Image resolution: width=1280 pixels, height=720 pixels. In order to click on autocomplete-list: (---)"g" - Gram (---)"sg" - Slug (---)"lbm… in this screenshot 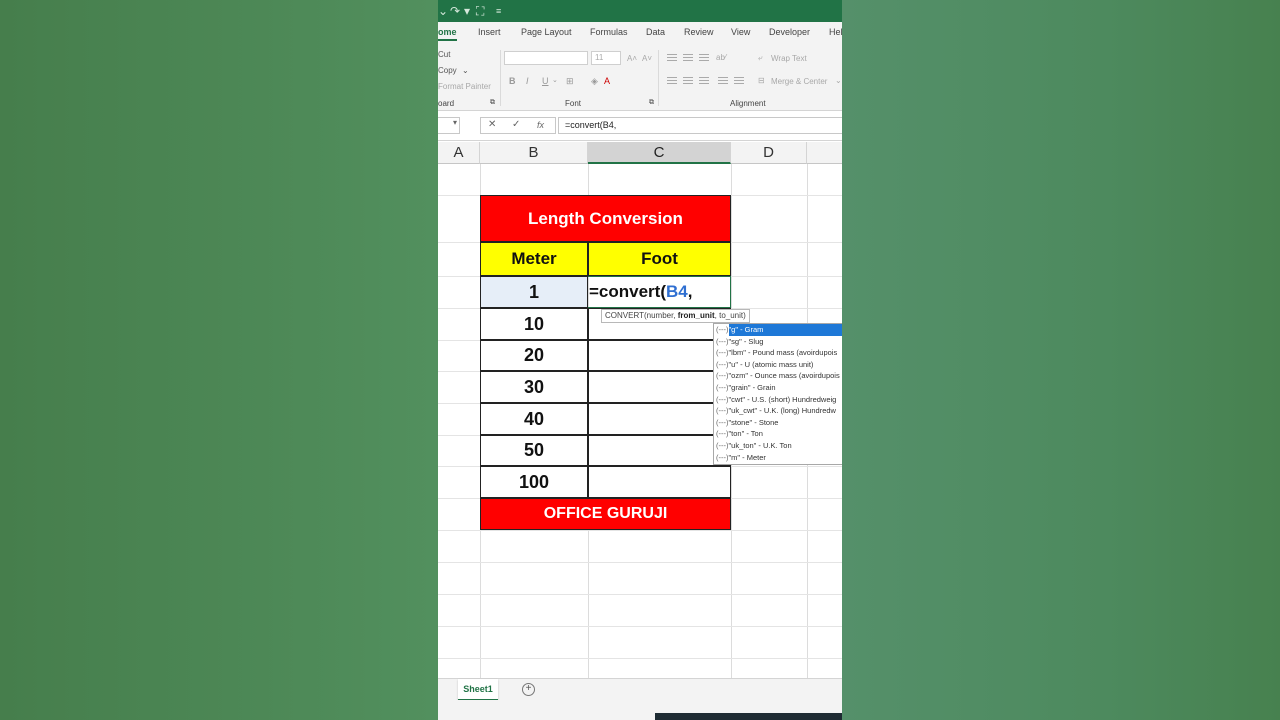, I will do `click(777, 394)`.